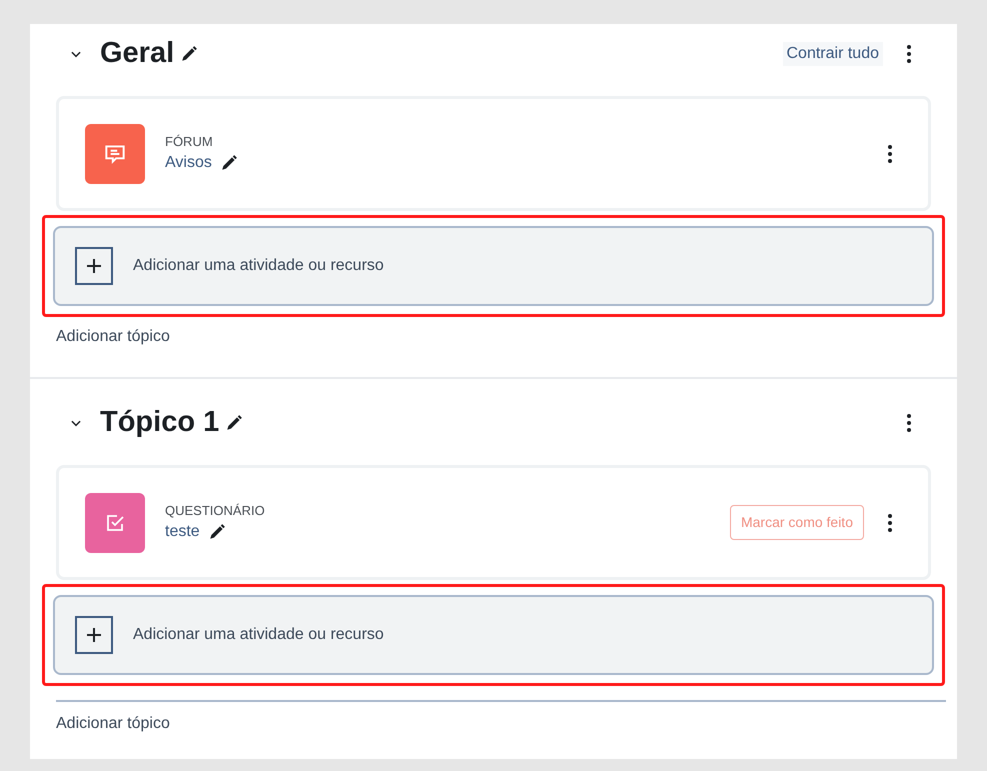  What do you see at coordinates (832, 54) in the screenshot?
I see `collapse-all-link: Contrair tudo` at bounding box center [832, 54].